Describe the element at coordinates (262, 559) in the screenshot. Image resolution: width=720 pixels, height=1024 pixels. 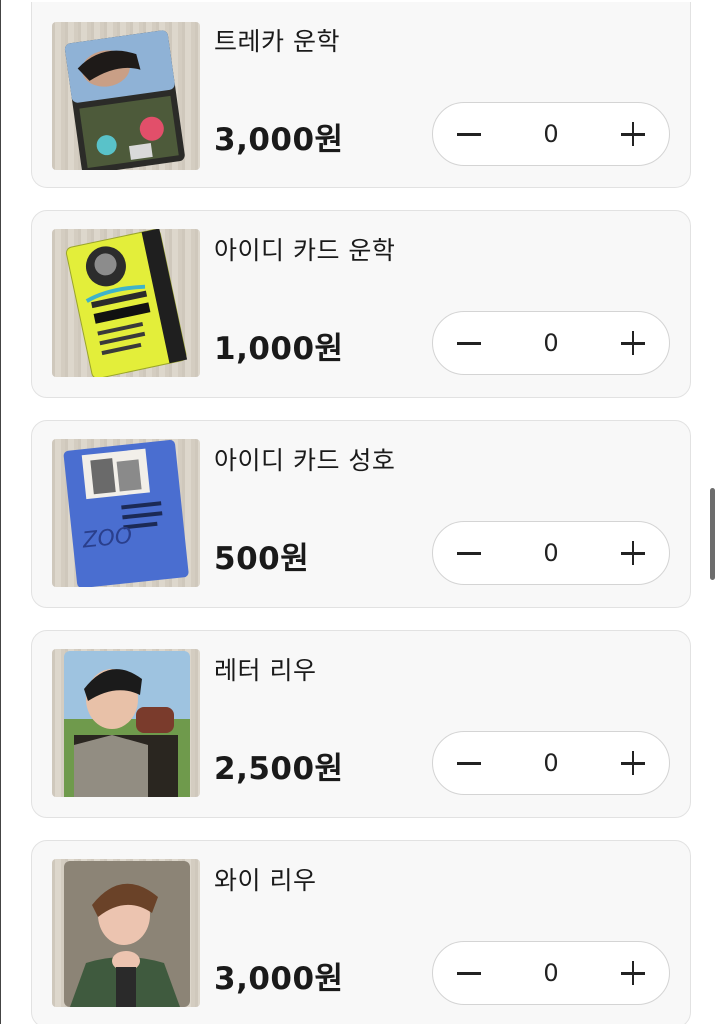
I see `product-price: 500원` at that location.